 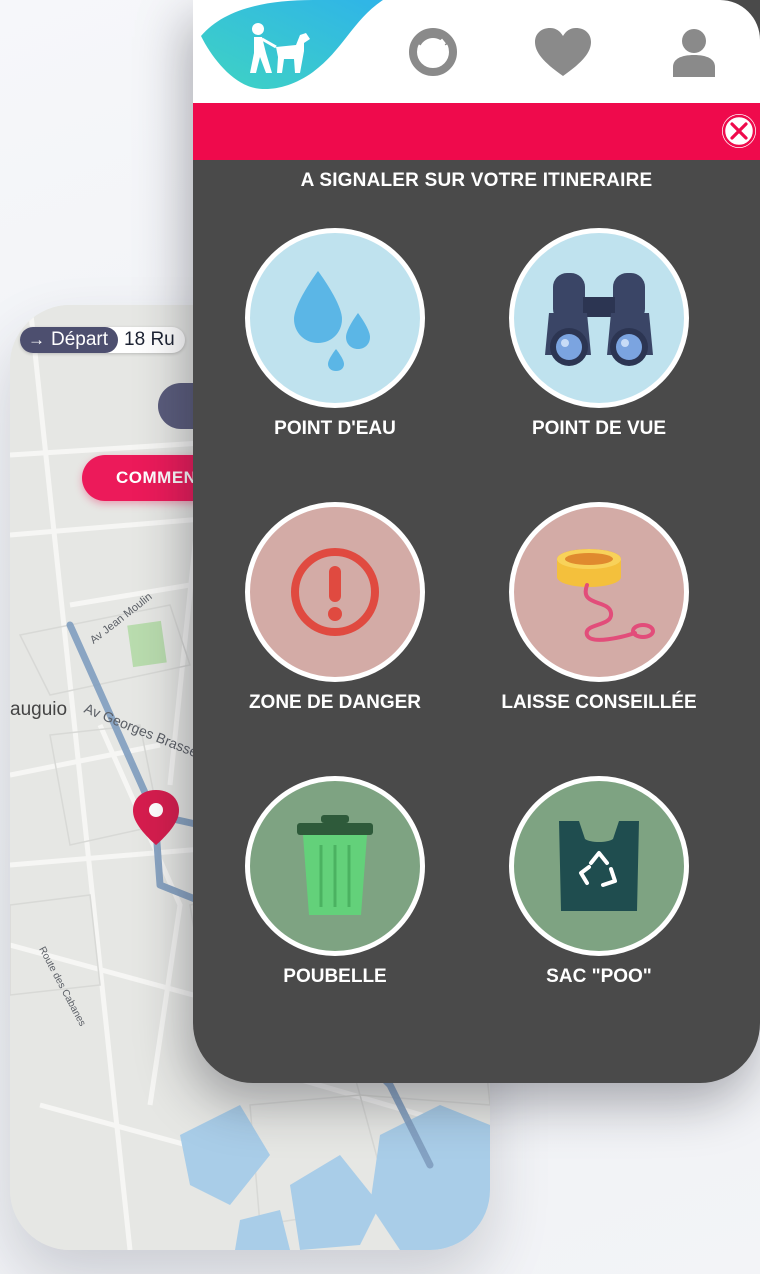 I want to click on city-label: auguio, so click(x=39, y=709).